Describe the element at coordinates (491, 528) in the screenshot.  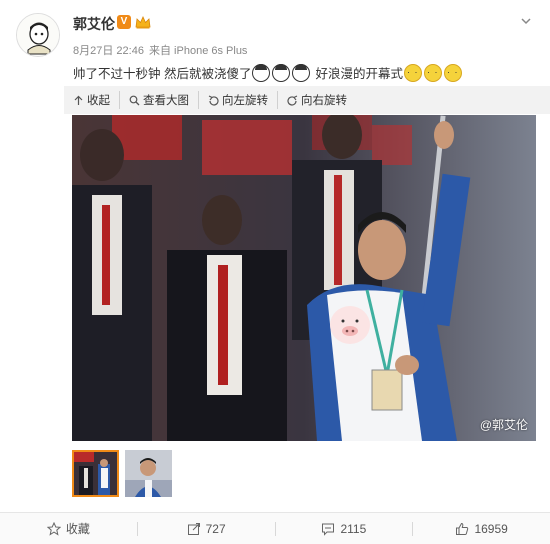
I see `like-count: 16959` at that location.